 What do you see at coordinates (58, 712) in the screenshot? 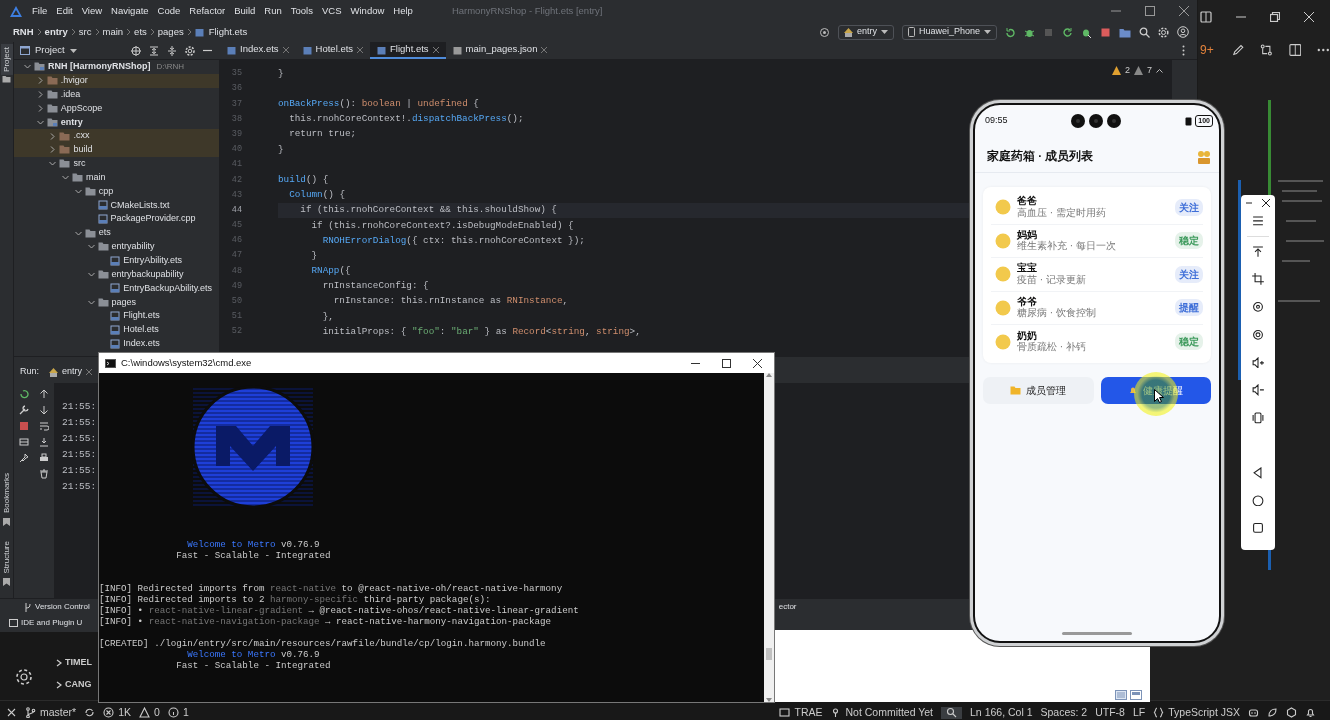
I see `branch-name: master*` at bounding box center [58, 712].